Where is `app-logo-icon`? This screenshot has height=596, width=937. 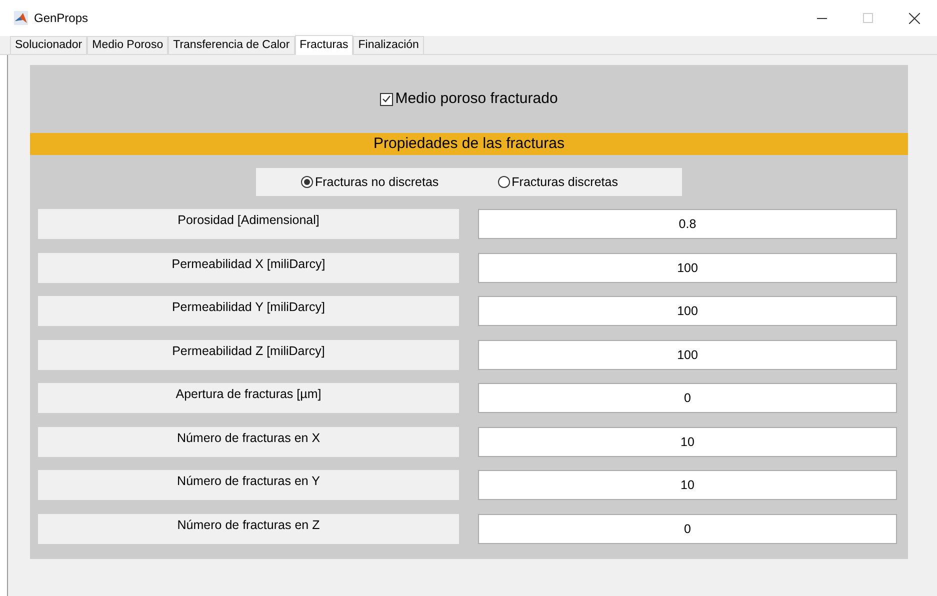
app-logo-icon is located at coordinates (21, 18).